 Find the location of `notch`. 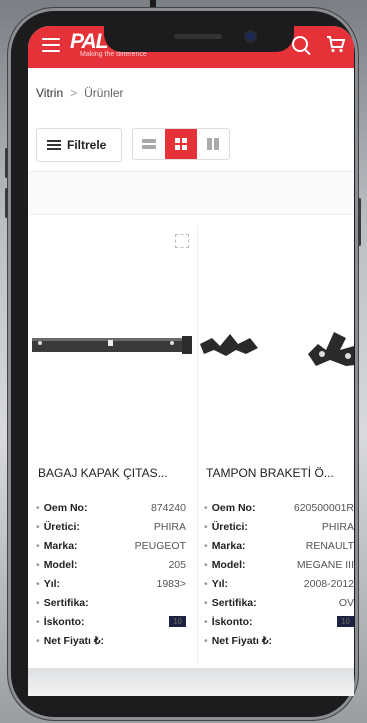

notch is located at coordinates (199, 39).